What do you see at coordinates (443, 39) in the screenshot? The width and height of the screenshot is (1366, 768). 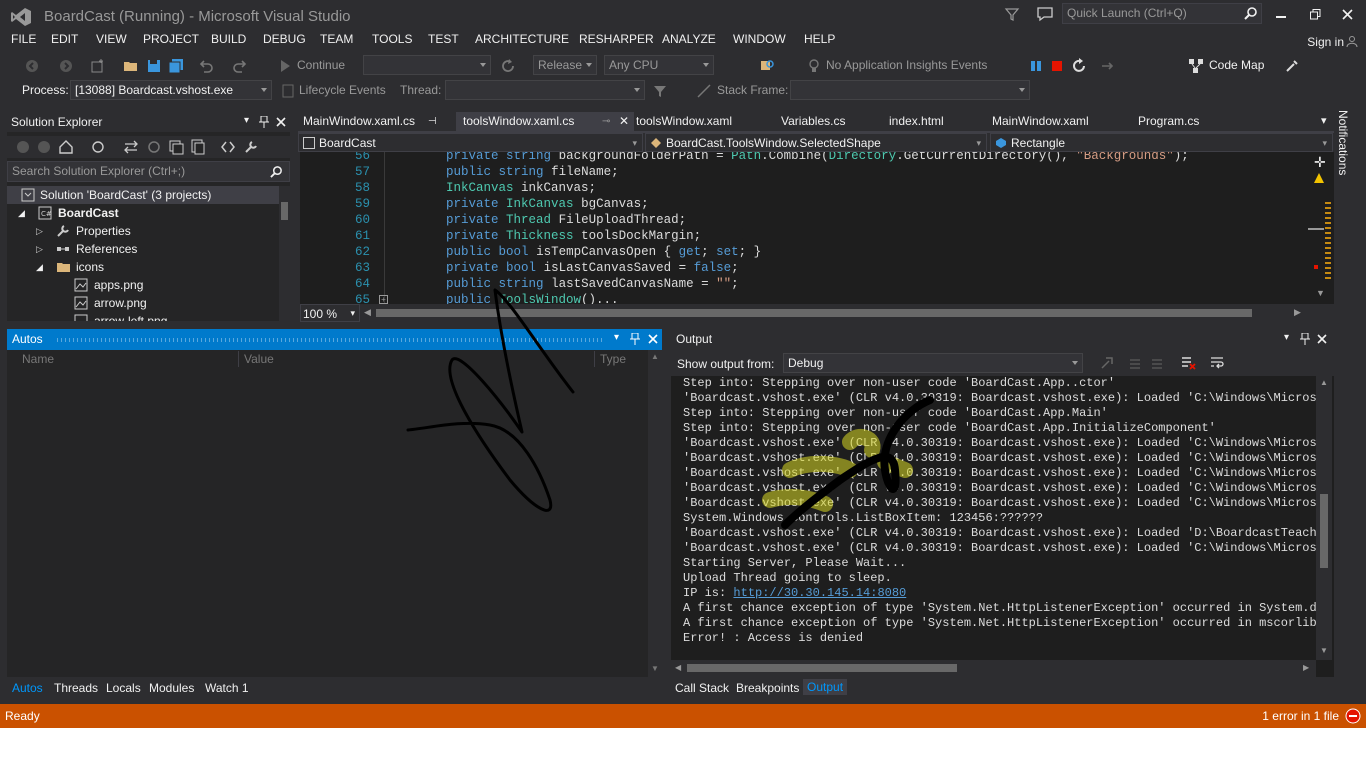 I see `menu-test: TEST` at bounding box center [443, 39].